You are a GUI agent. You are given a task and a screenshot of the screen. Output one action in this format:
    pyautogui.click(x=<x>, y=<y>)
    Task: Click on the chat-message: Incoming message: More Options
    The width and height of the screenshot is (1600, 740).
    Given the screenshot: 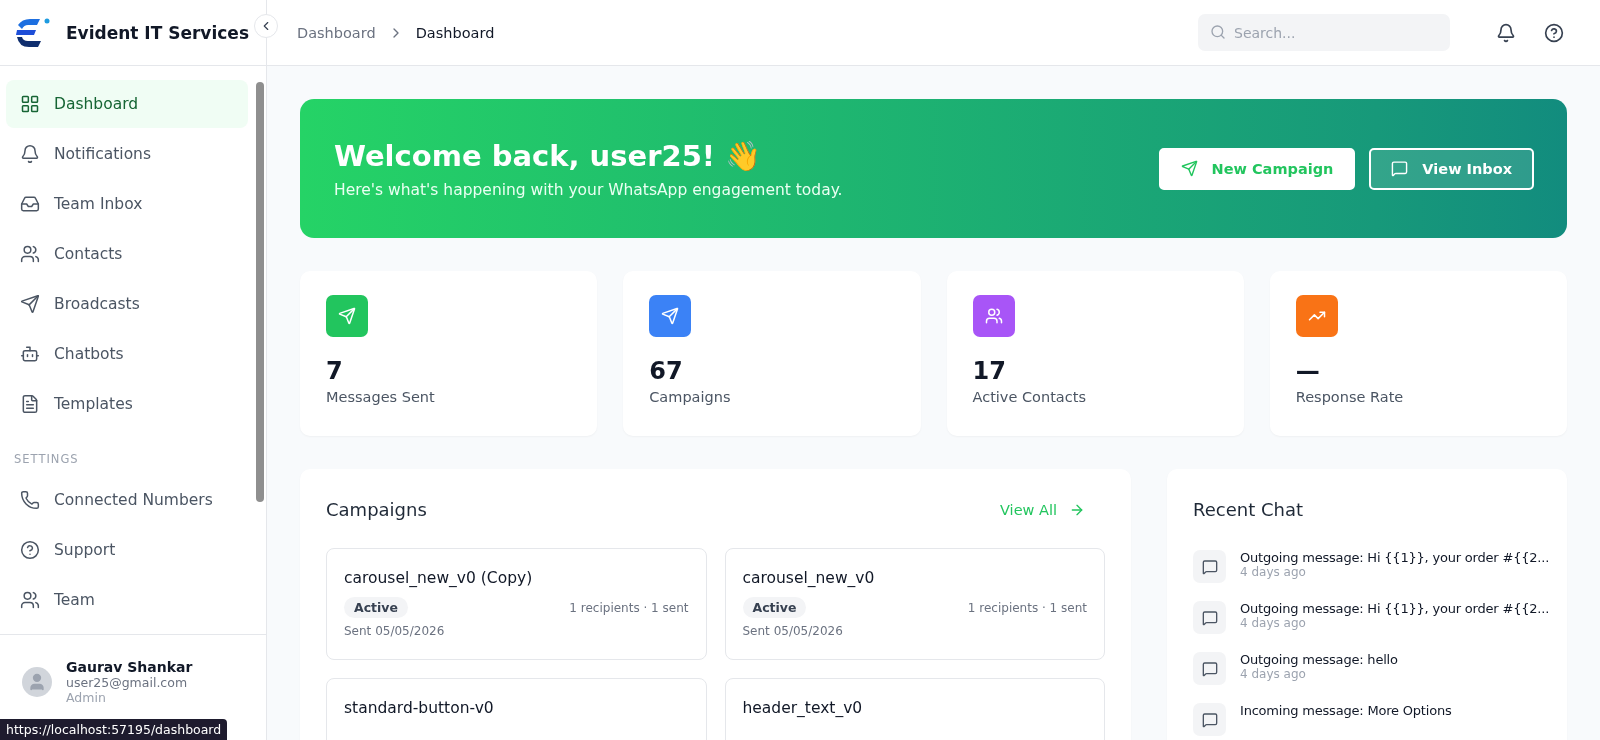 What is the action you would take?
    pyautogui.click(x=1346, y=710)
    